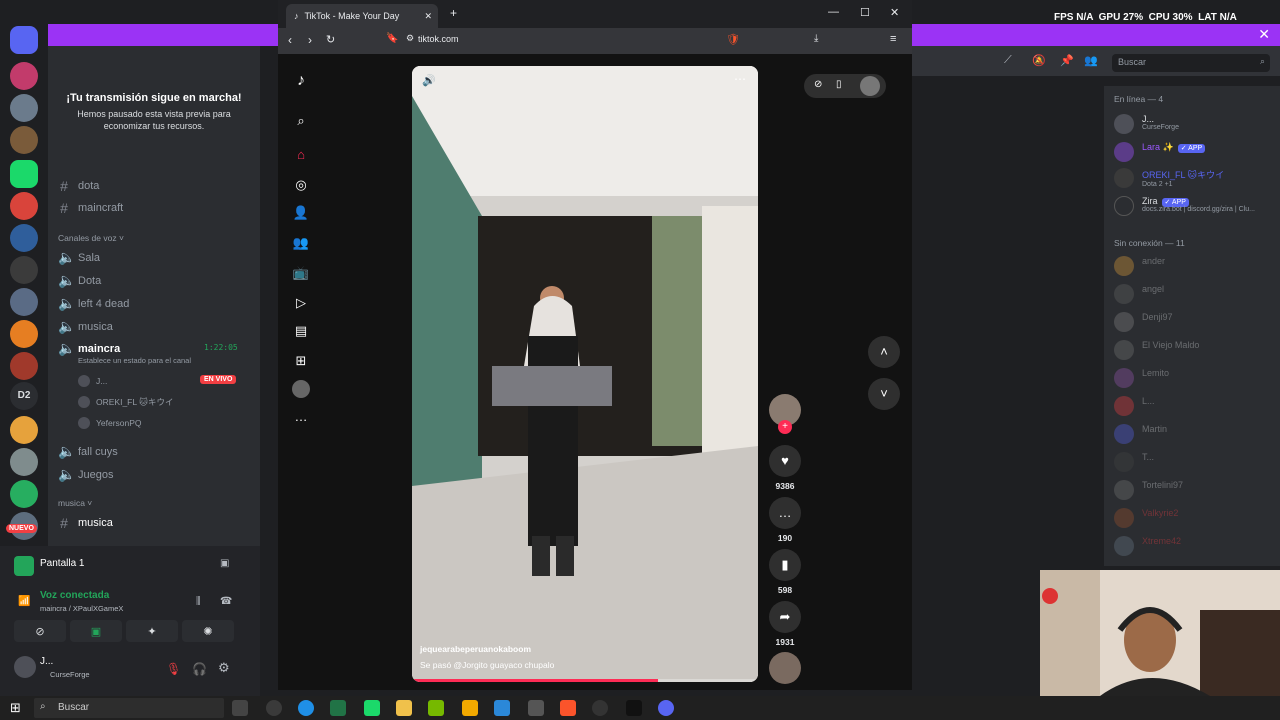  What do you see at coordinates (301, 155) in the screenshot?
I see `home-icon: ⌂` at bounding box center [301, 155].